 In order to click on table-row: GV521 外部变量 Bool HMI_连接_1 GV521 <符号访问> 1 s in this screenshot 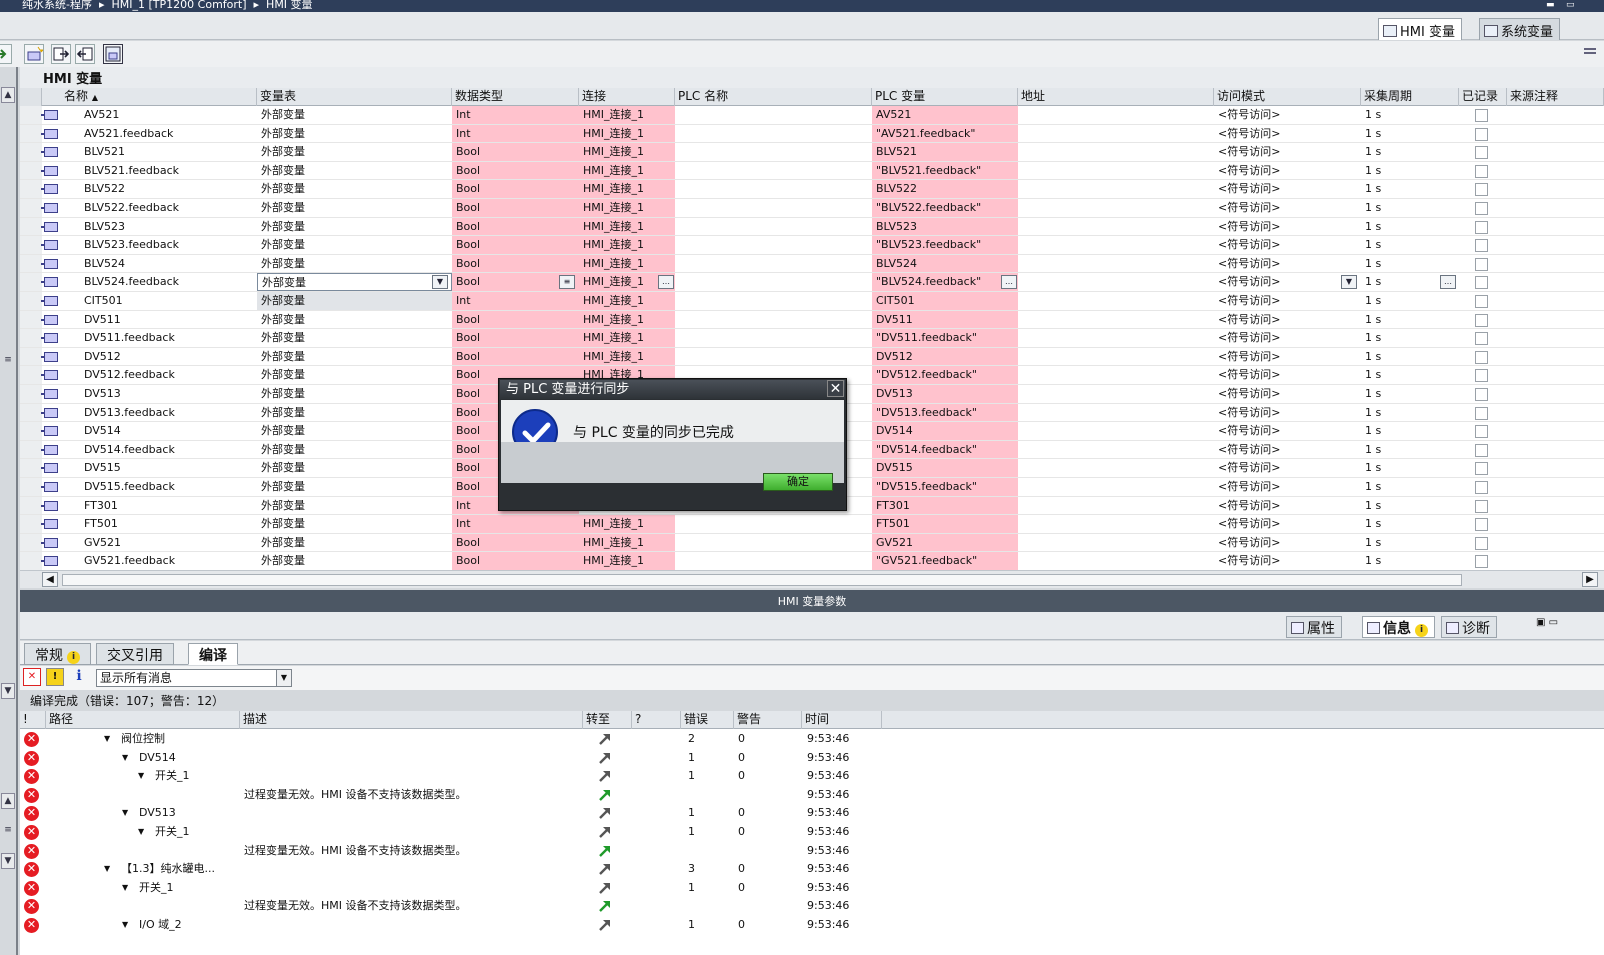, I will do `click(812, 543)`.